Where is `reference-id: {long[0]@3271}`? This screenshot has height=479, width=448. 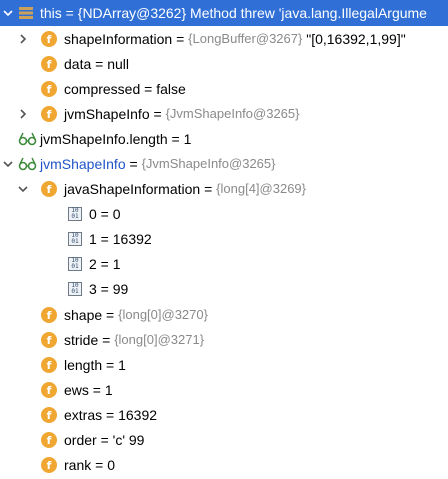 reference-id: {long[0]@3271} is located at coordinates (159, 339).